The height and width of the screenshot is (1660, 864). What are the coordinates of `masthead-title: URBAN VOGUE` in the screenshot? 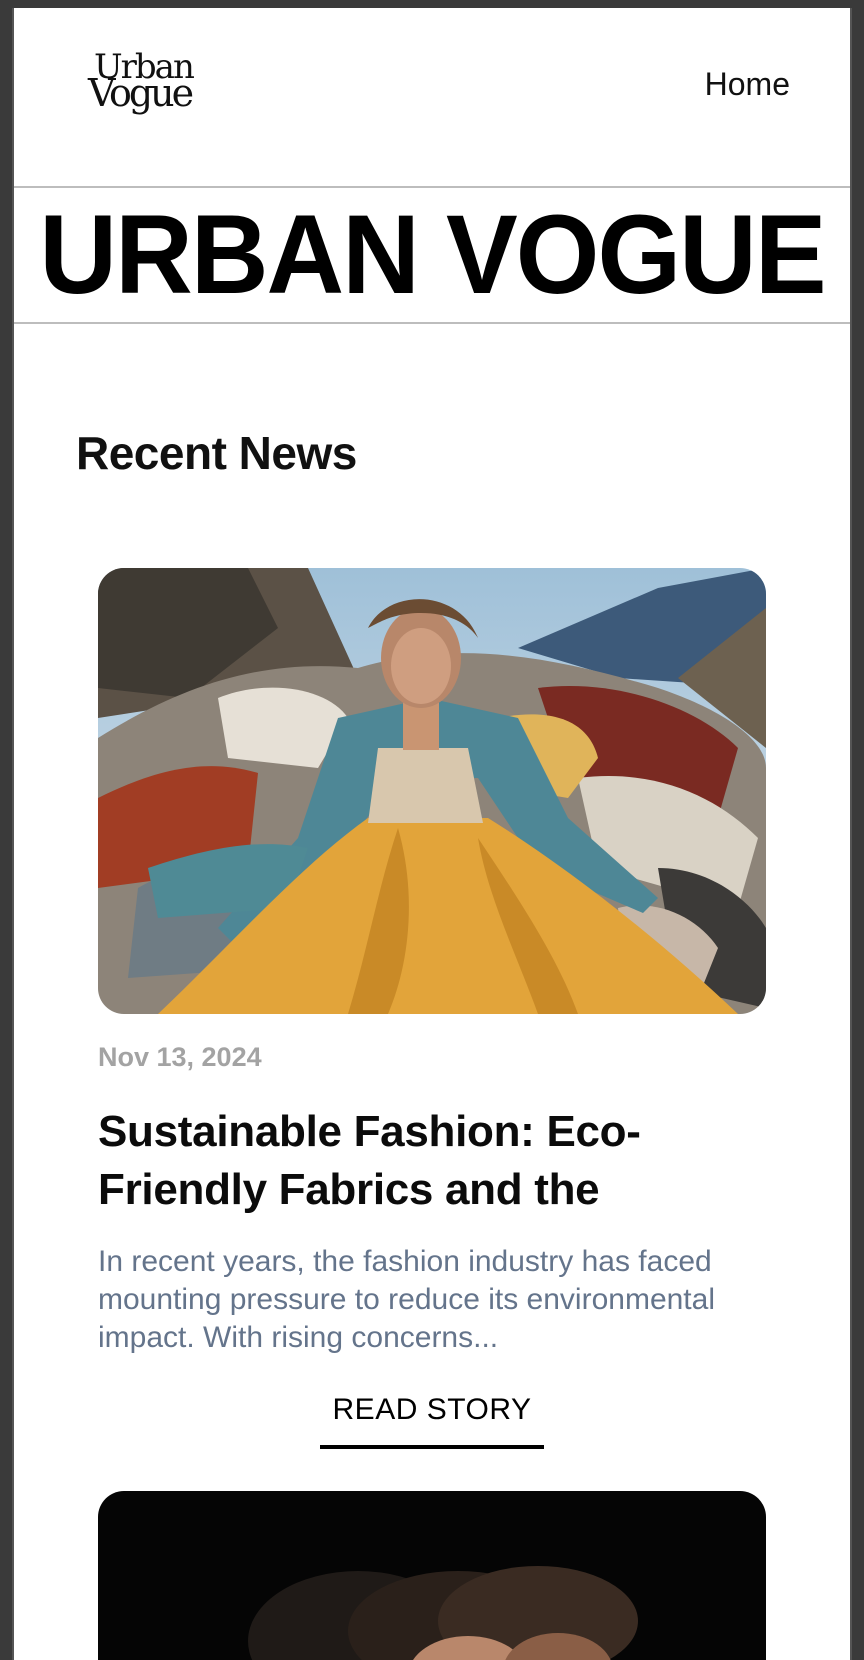 It's located at (432, 254).